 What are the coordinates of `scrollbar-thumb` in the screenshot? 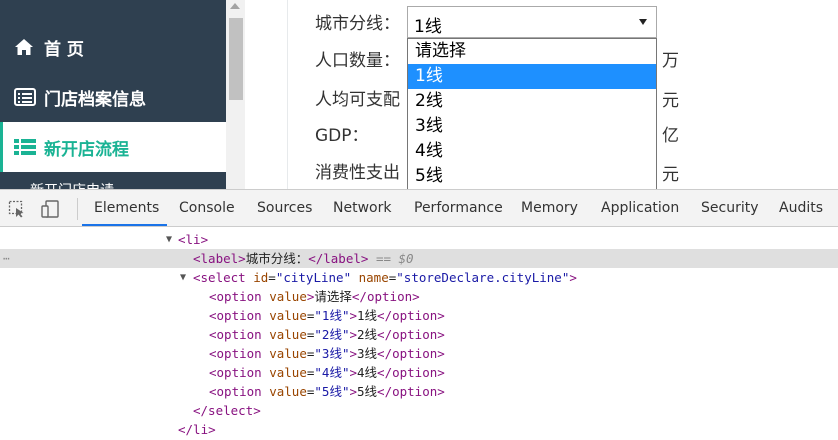 It's located at (236, 59).